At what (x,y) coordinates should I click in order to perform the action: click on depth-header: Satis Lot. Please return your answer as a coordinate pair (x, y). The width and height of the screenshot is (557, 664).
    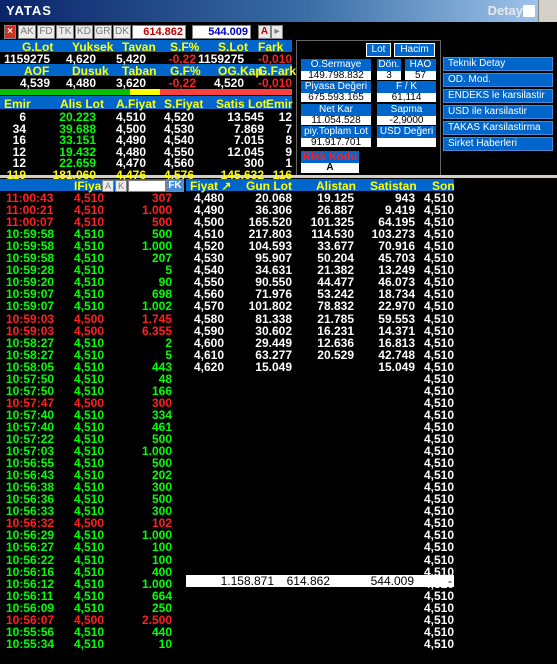
    Looking at the image, I should click on (241, 104).